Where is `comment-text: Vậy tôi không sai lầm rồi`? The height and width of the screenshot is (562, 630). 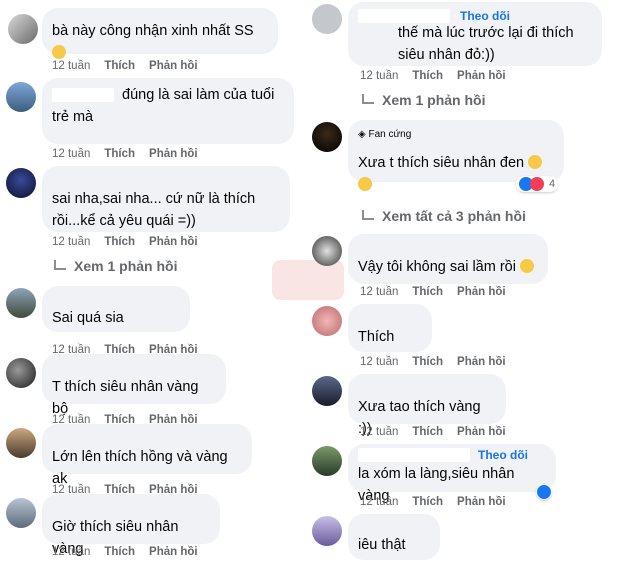
comment-text: Vậy tôi không sai lầm rồi is located at coordinates (437, 267).